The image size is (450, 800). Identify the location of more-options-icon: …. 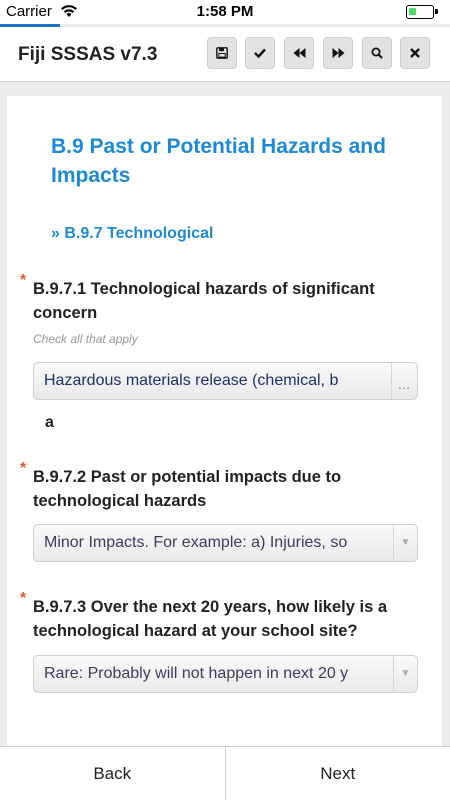
(404, 381).